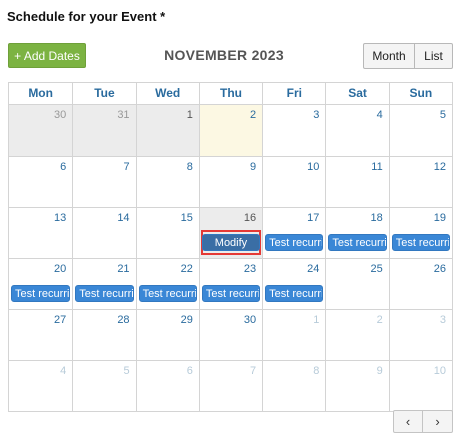 This screenshot has height=445, width=474. What do you see at coordinates (420, 283) in the screenshot?
I see `day-cell: 26` at bounding box center [420, 283].